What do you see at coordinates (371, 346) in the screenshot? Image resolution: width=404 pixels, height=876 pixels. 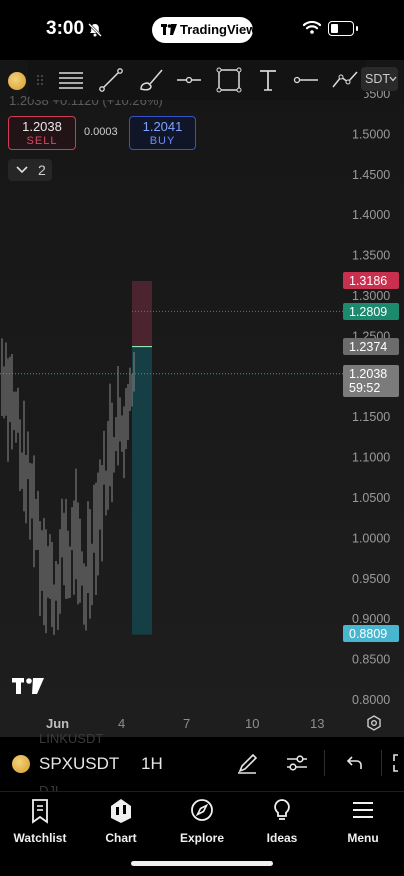 I see `marker-price-tag: 1.2374` at bounding box center [371, 346].